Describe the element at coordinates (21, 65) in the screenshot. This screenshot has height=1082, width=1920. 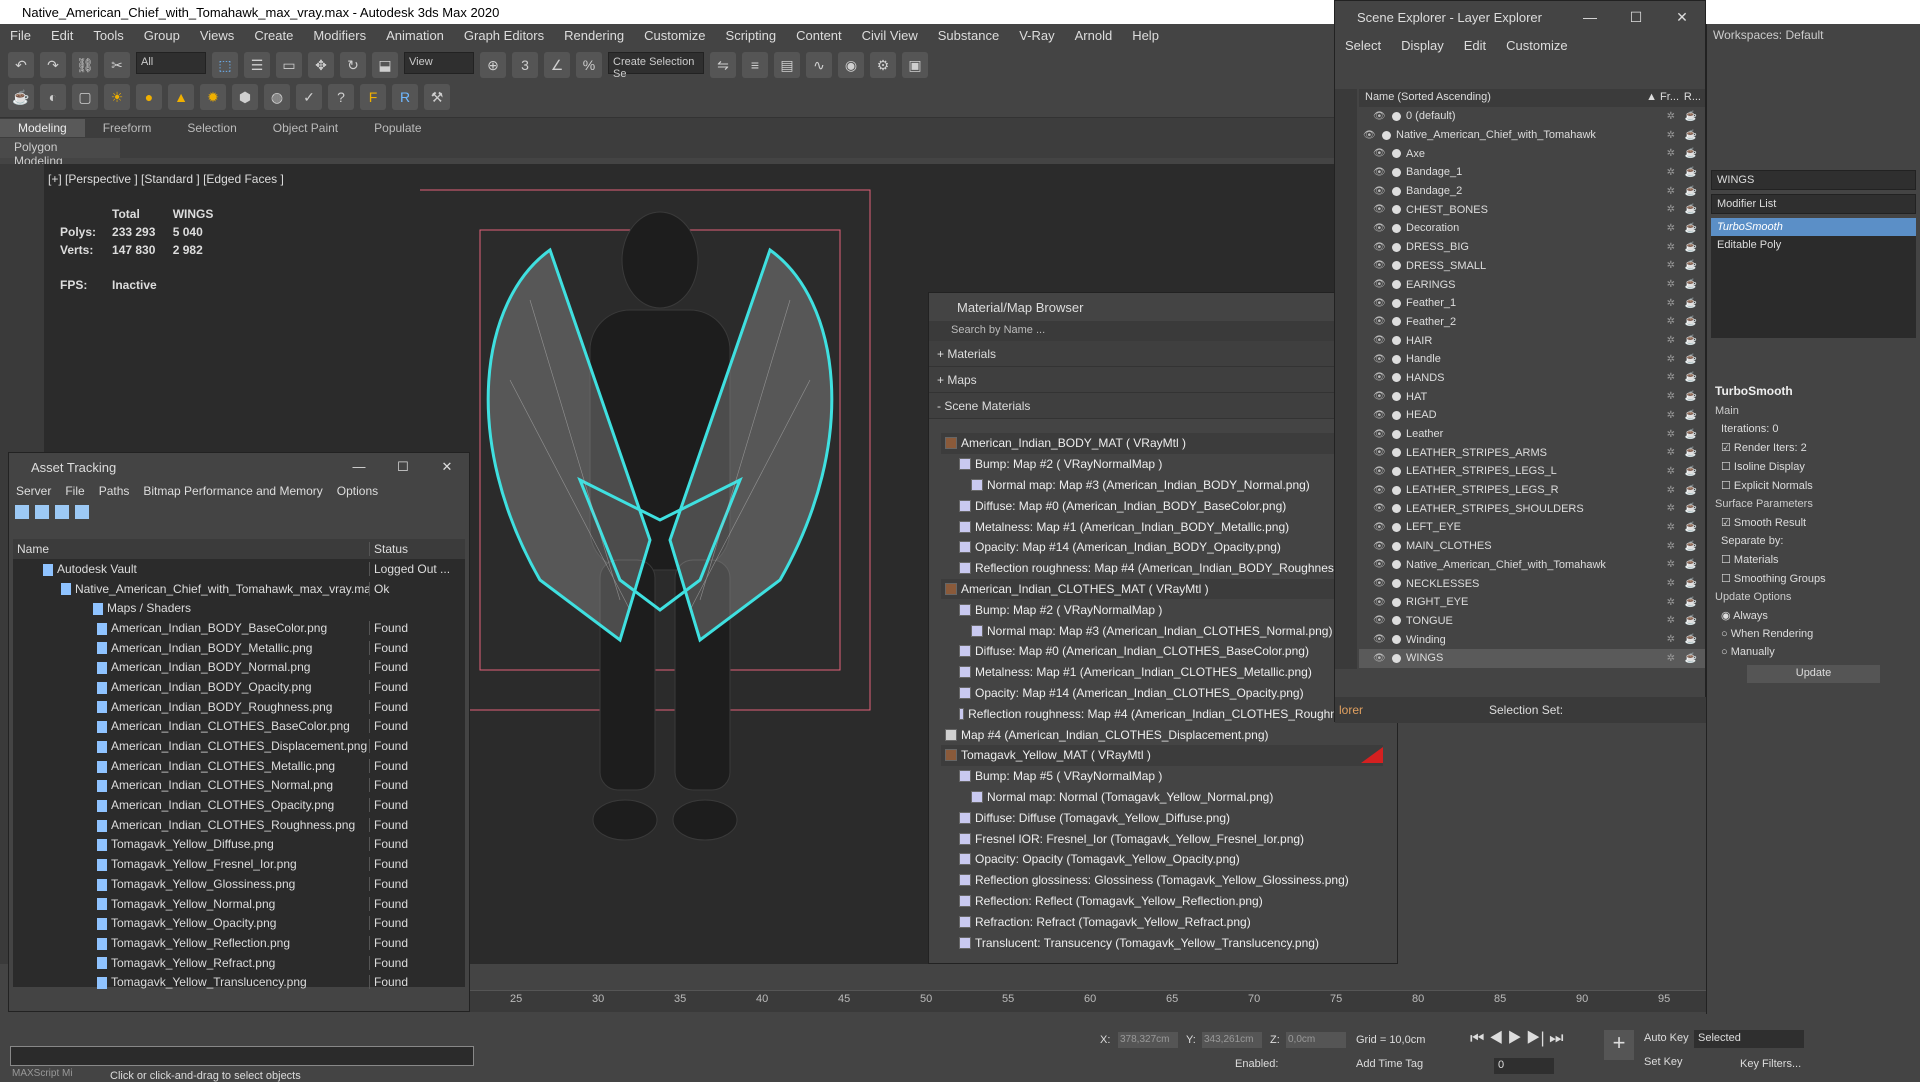
I see `undo-icon: ↶` at that location.